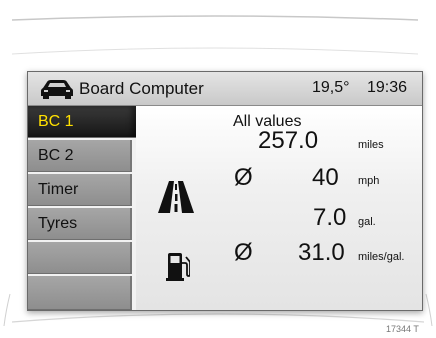  I want to click on avg-consumption-value: 31.0, so click(321, 252).